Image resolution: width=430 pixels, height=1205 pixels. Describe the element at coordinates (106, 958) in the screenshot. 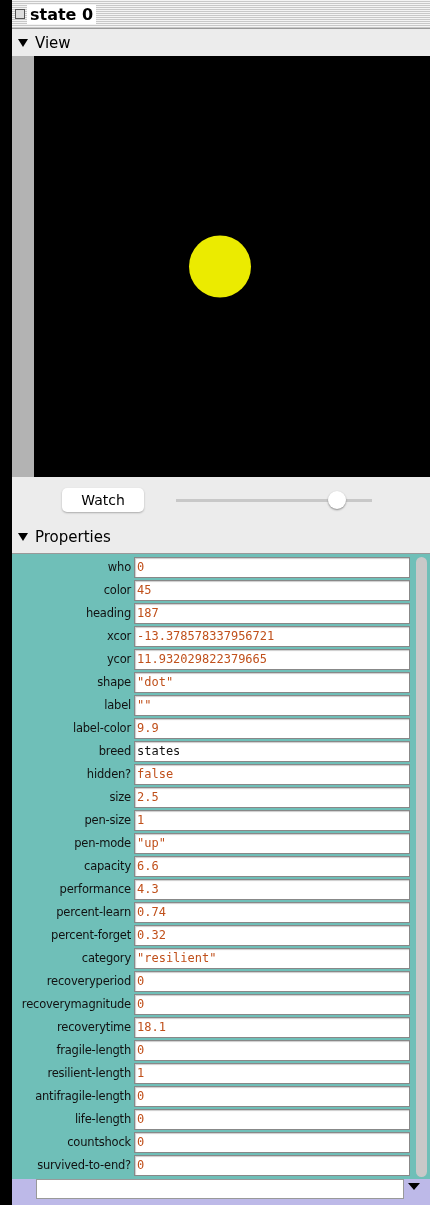

I see `property-name: category` at that location.